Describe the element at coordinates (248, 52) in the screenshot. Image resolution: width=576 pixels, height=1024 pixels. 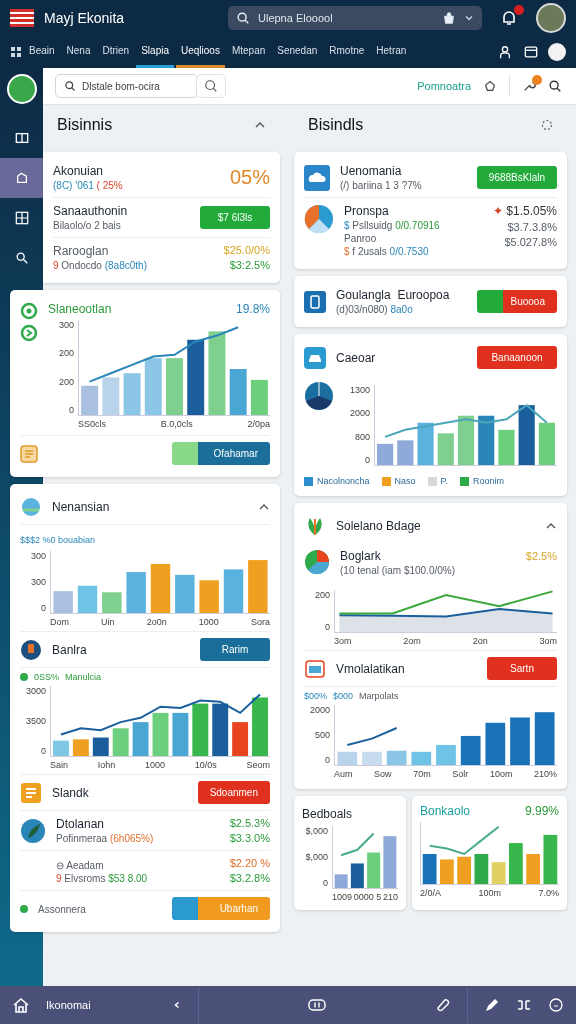
I see `nav-tab: Mtepan` at that location.